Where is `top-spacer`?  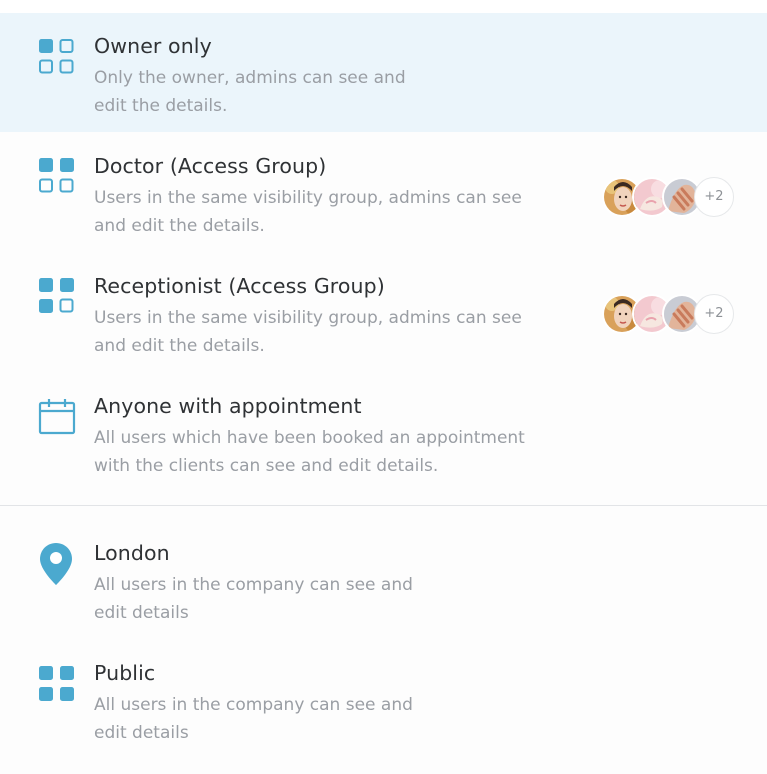 top-spacer is located at coordinates (383, 6).